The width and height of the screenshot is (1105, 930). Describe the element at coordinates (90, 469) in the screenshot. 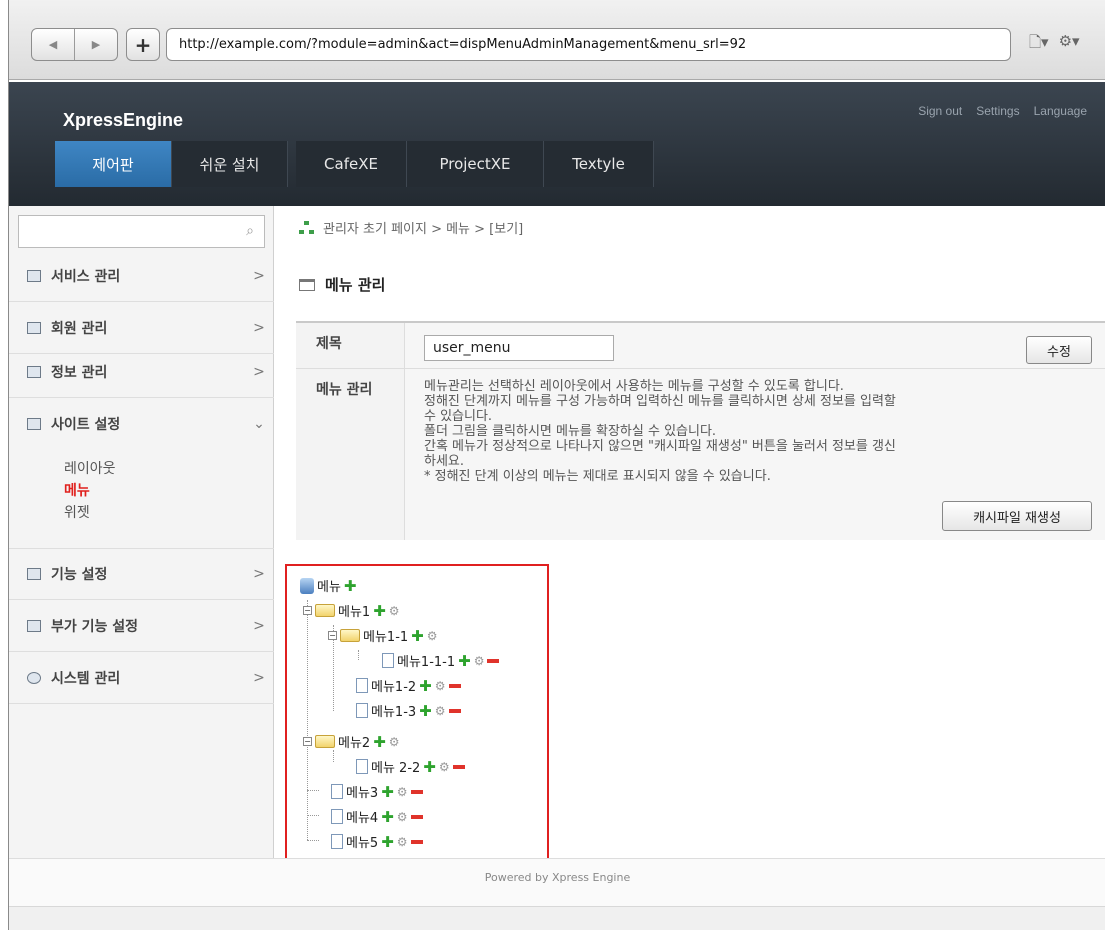

I see `submenu-layout: 레이아웃` at that location.